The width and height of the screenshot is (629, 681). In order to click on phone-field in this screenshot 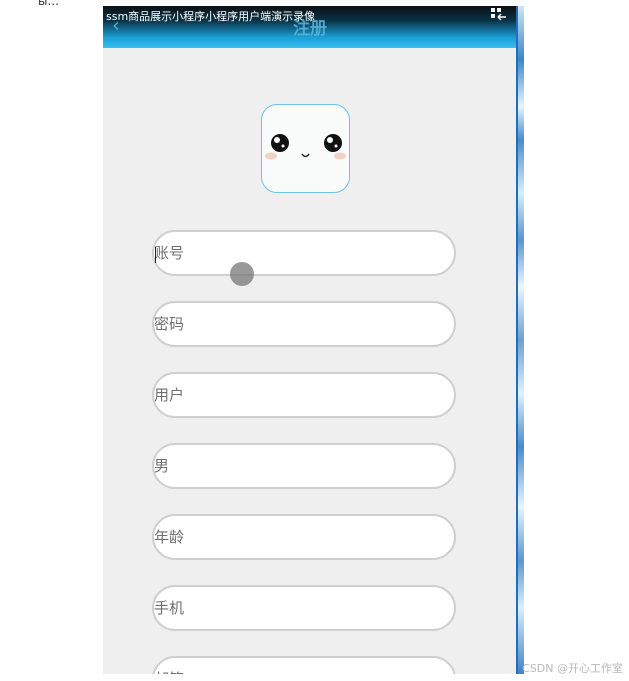, I will do `click(304, 608)`.